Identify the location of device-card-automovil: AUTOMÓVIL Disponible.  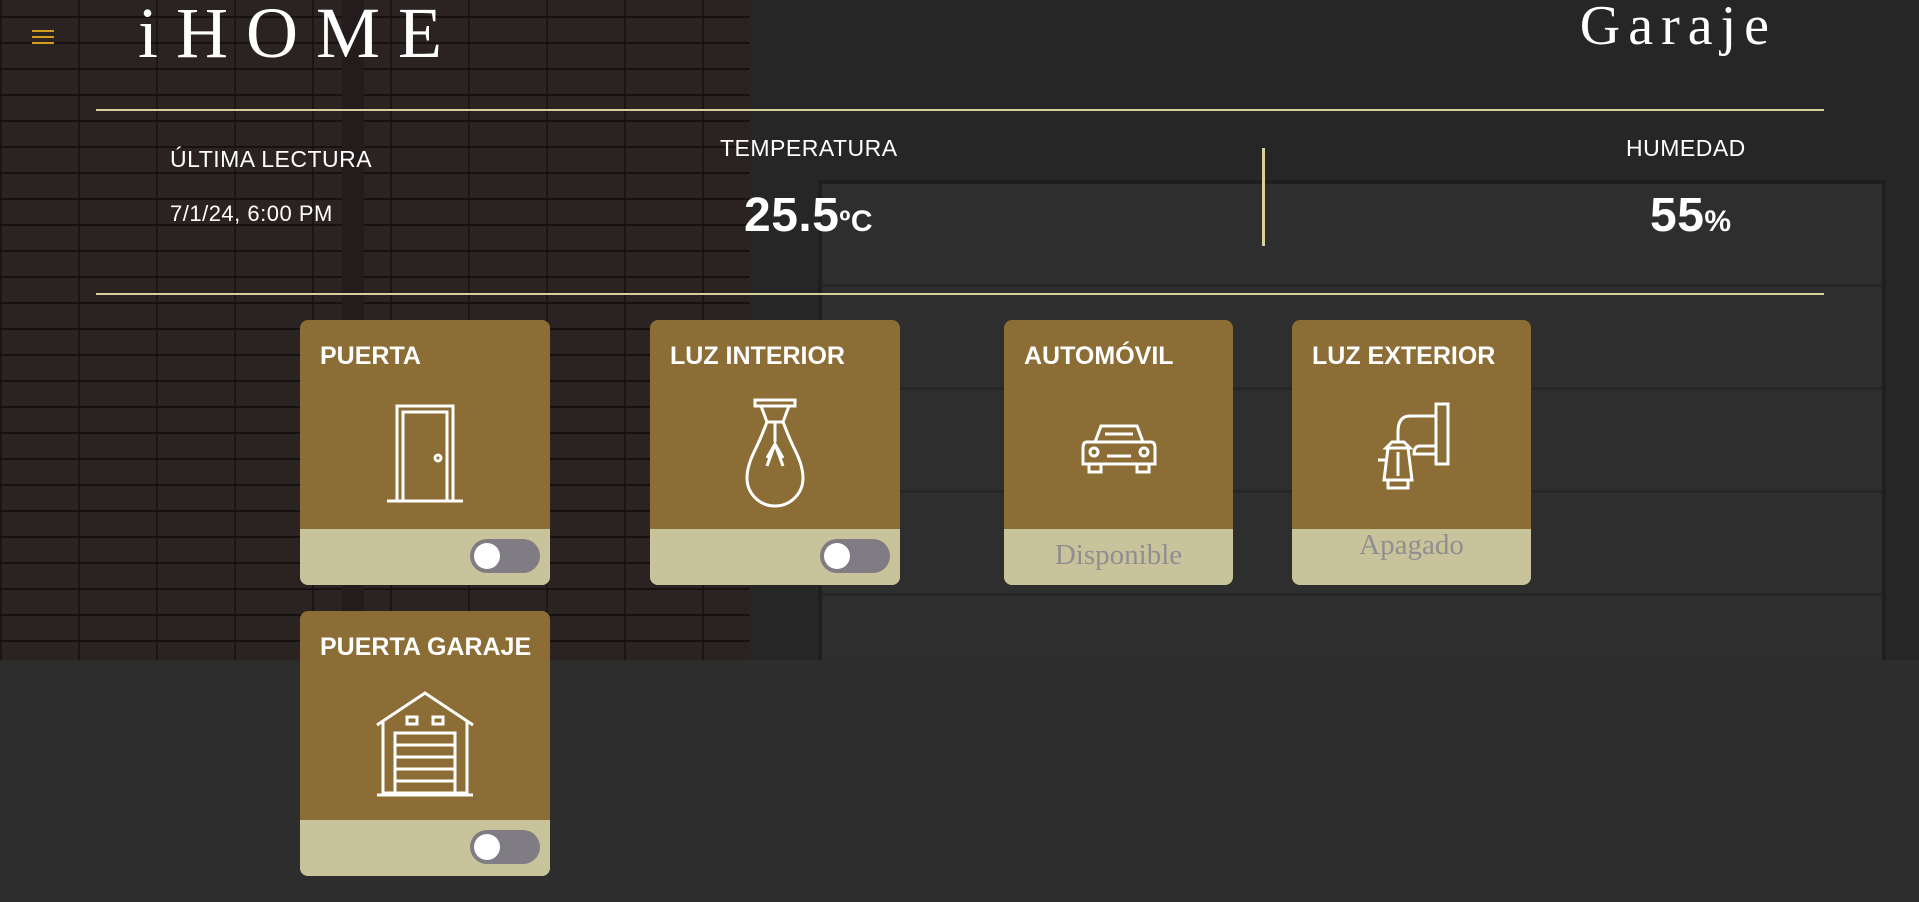
(1118, 452).